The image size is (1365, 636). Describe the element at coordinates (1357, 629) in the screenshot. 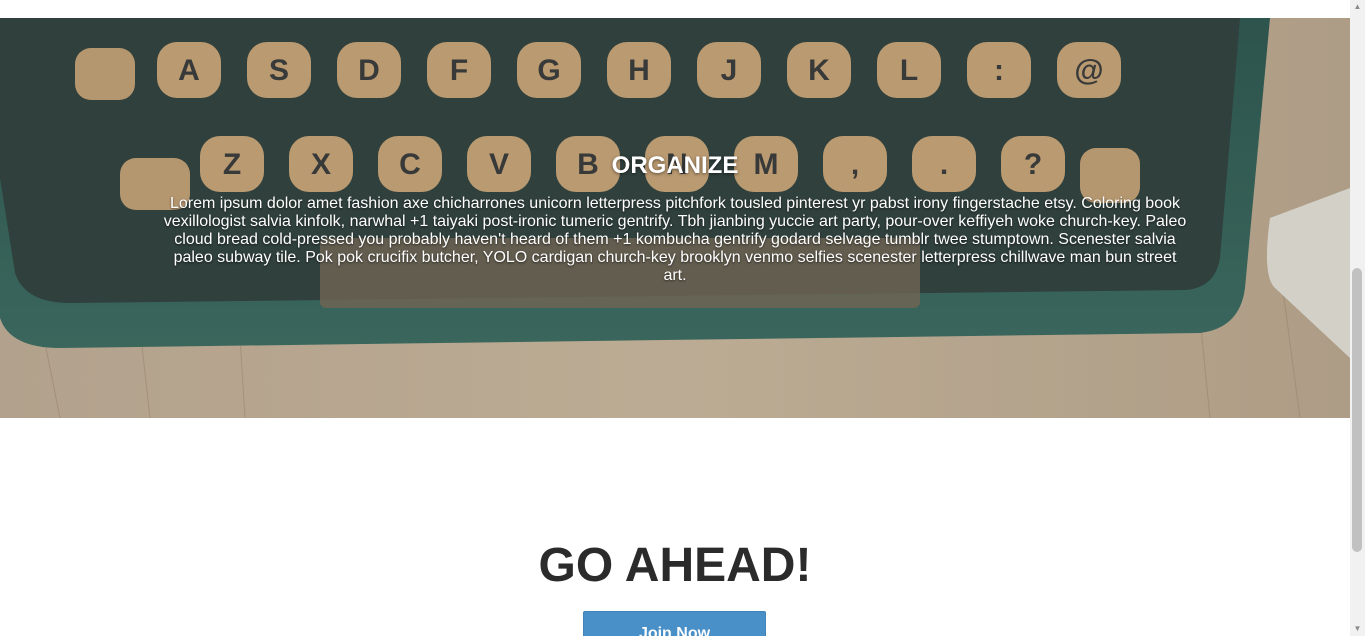

I see `scroll-down-arrow-icon: ▼` at that location.